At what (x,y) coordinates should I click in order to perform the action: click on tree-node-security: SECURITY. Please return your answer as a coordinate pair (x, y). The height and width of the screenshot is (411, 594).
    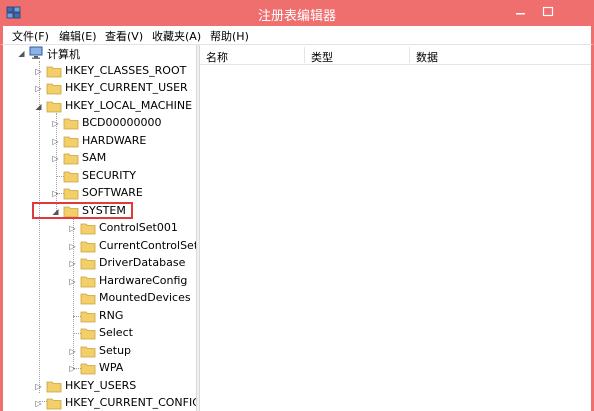
    Looking at the image, I should click on (123, 176).